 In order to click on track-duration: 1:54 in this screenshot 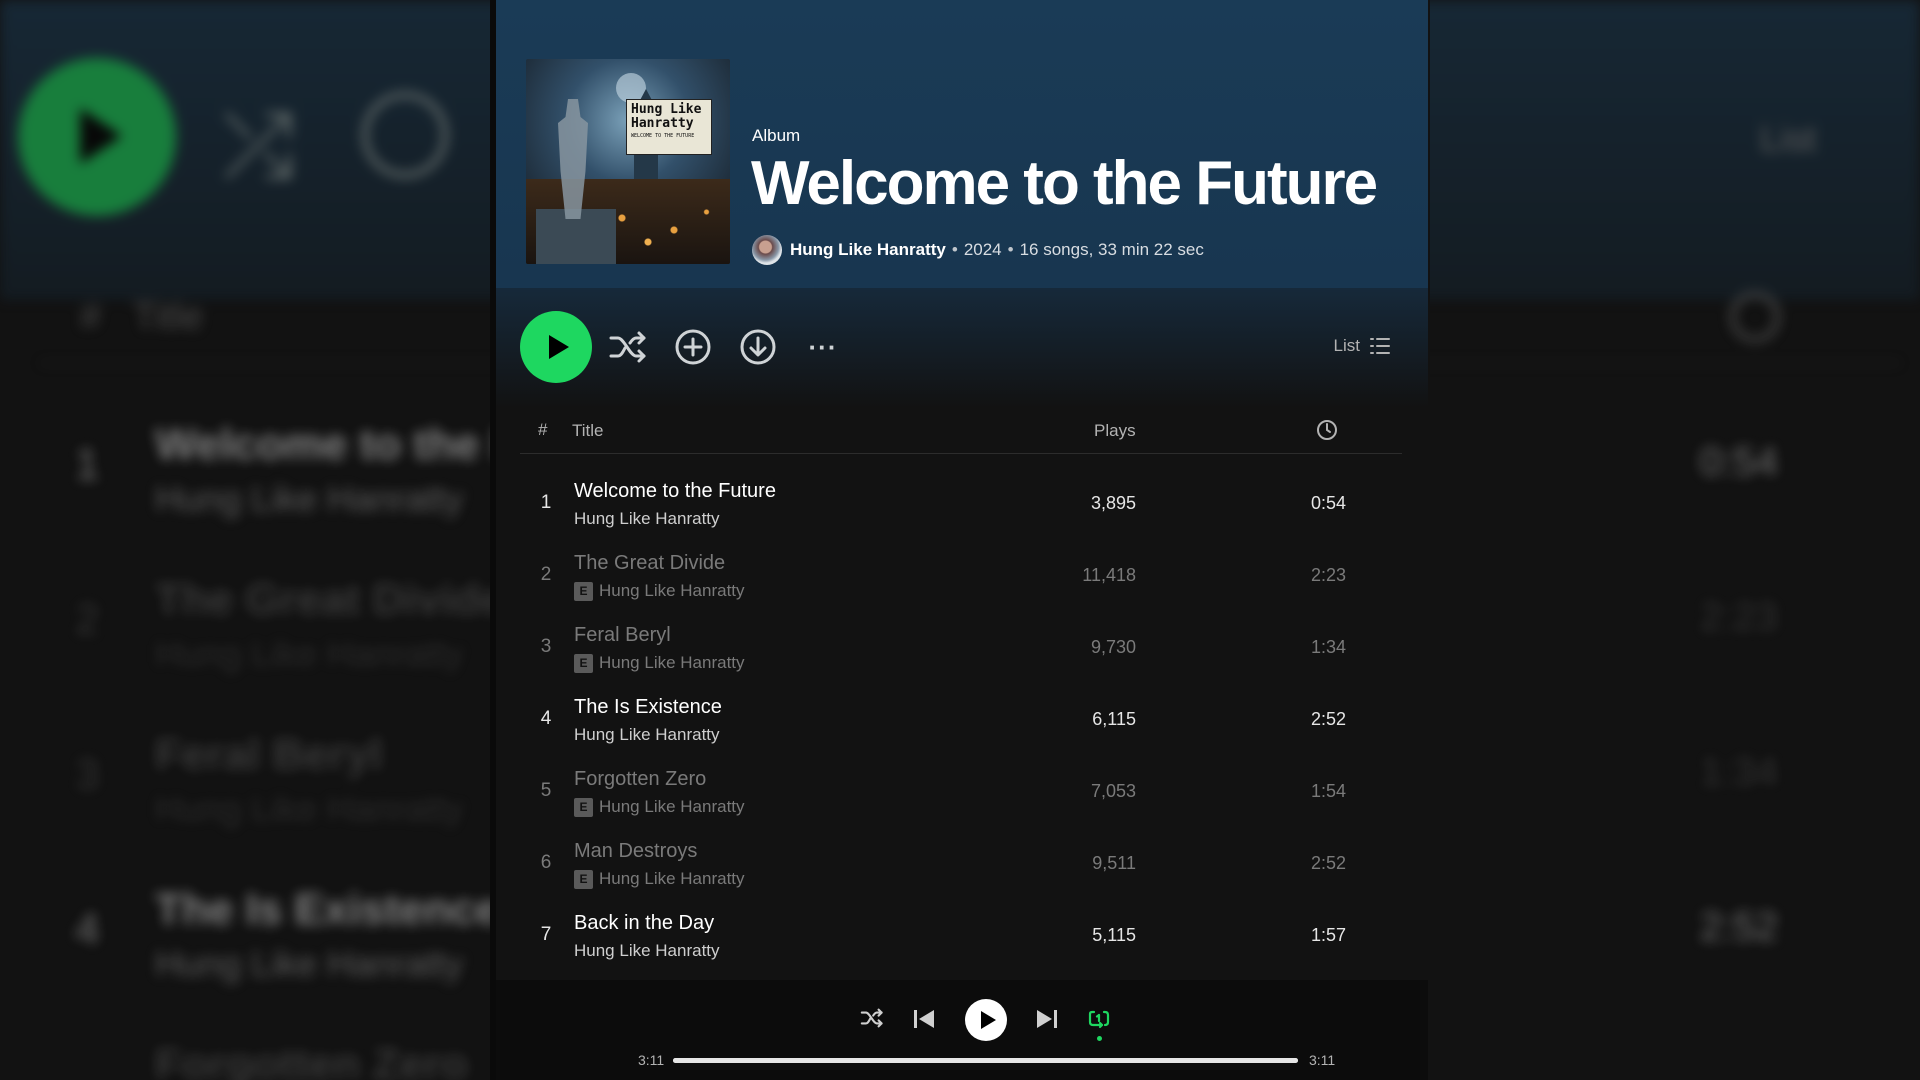, I will do `click(1328, 791)`.